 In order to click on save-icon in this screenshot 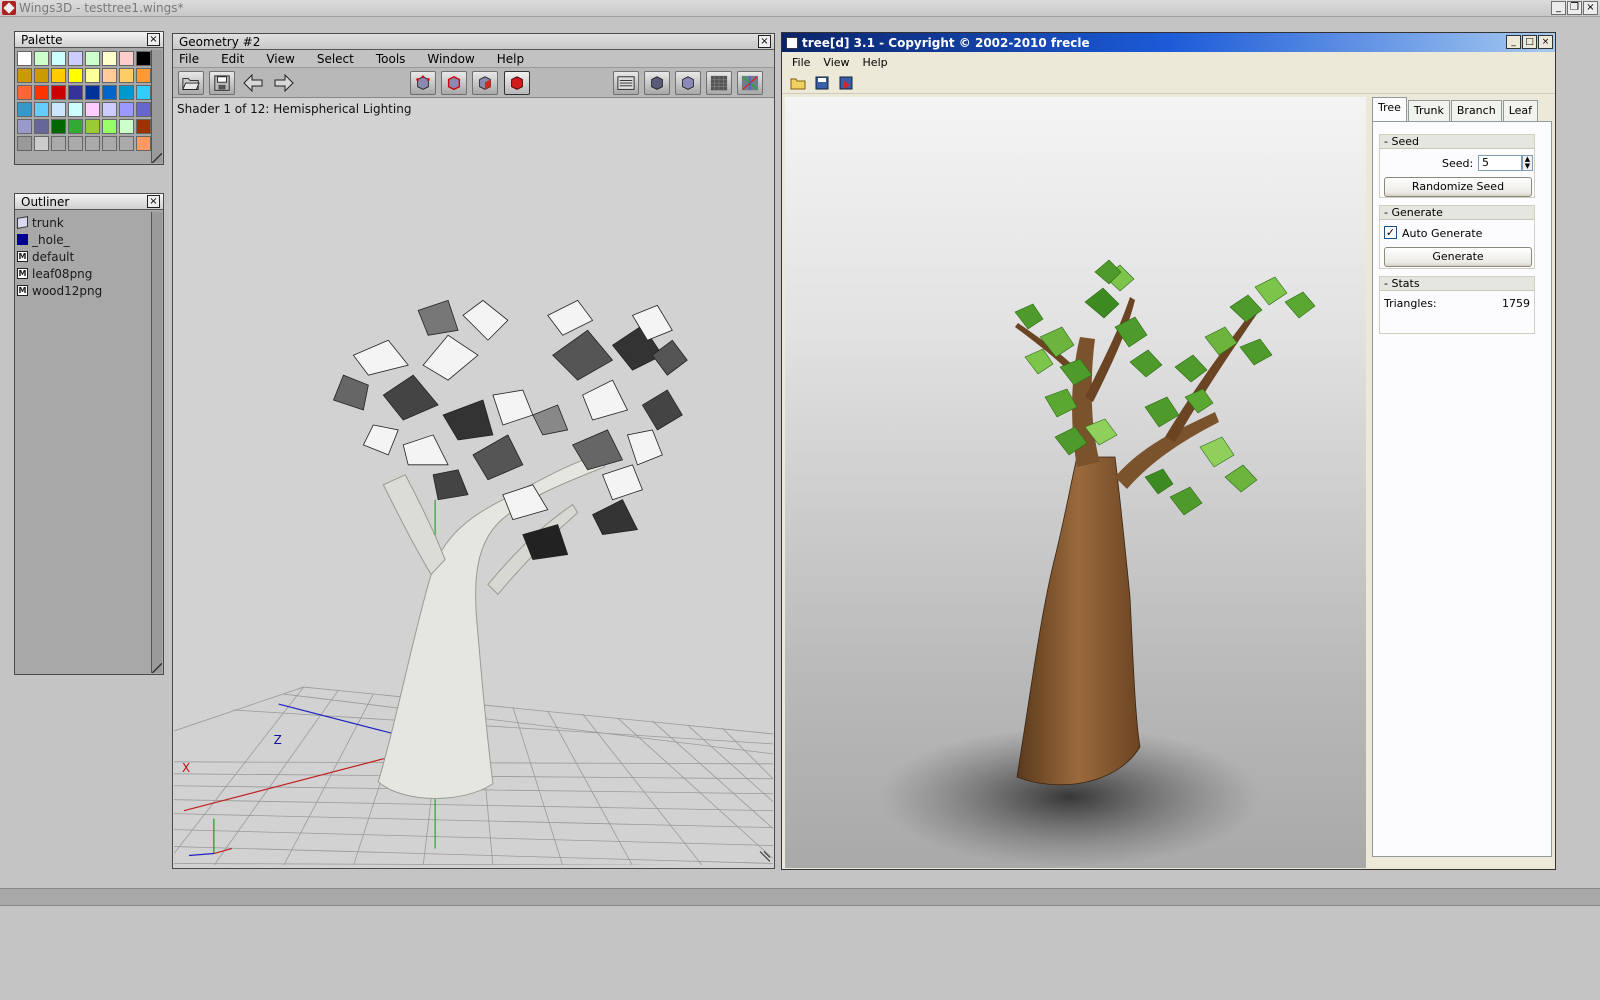, I will do `click(822, 83)`.